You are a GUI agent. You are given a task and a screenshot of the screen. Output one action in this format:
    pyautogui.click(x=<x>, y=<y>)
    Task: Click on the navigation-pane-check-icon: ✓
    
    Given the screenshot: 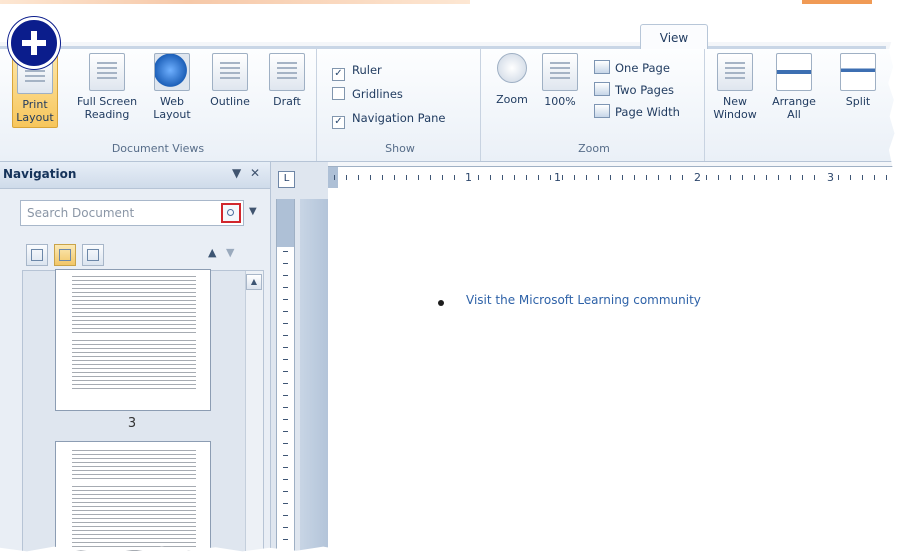 What is the action you would take?
    pyautogui.click(x=338, y=122)
    